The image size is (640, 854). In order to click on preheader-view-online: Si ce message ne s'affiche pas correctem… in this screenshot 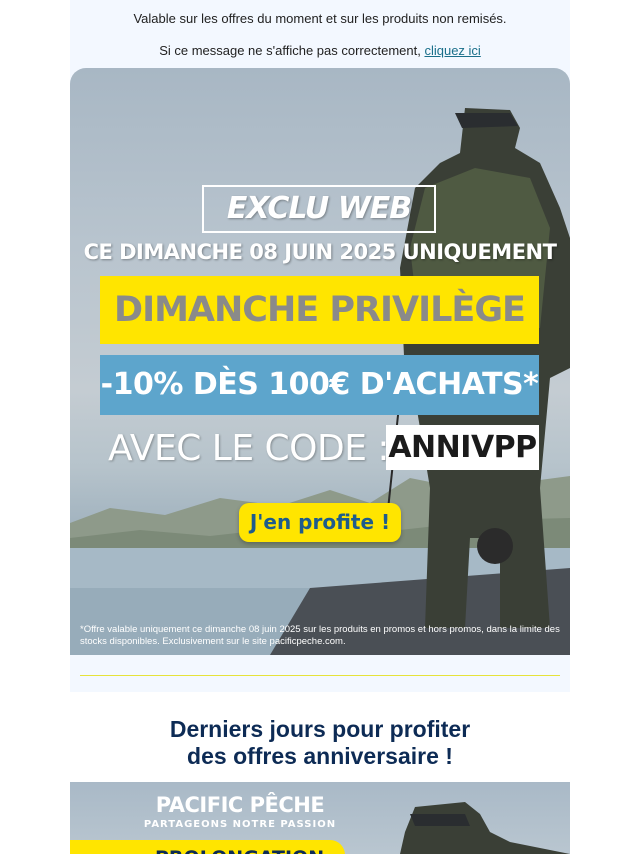, I will do `click(320, 50)`.